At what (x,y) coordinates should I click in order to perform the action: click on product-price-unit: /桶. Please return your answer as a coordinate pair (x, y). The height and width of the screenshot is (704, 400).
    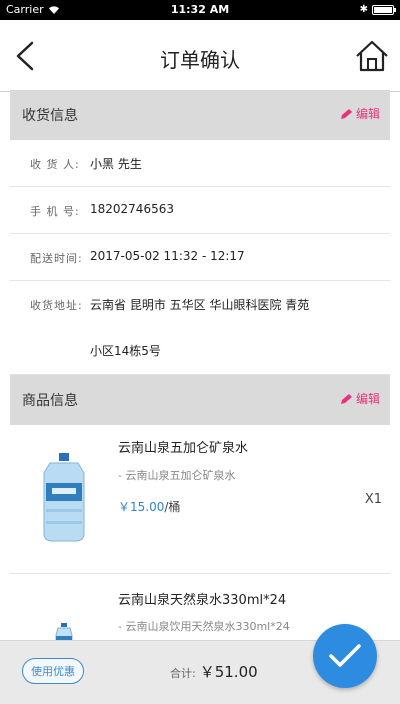
    Looking at the image, I should click on (172, 507).